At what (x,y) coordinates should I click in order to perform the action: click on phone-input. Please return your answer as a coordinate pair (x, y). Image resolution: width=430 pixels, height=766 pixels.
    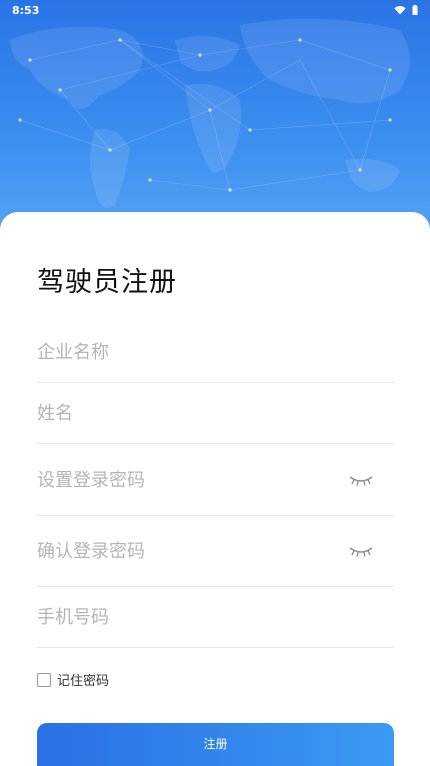
    Looking at the image, I should click on (215, 617).